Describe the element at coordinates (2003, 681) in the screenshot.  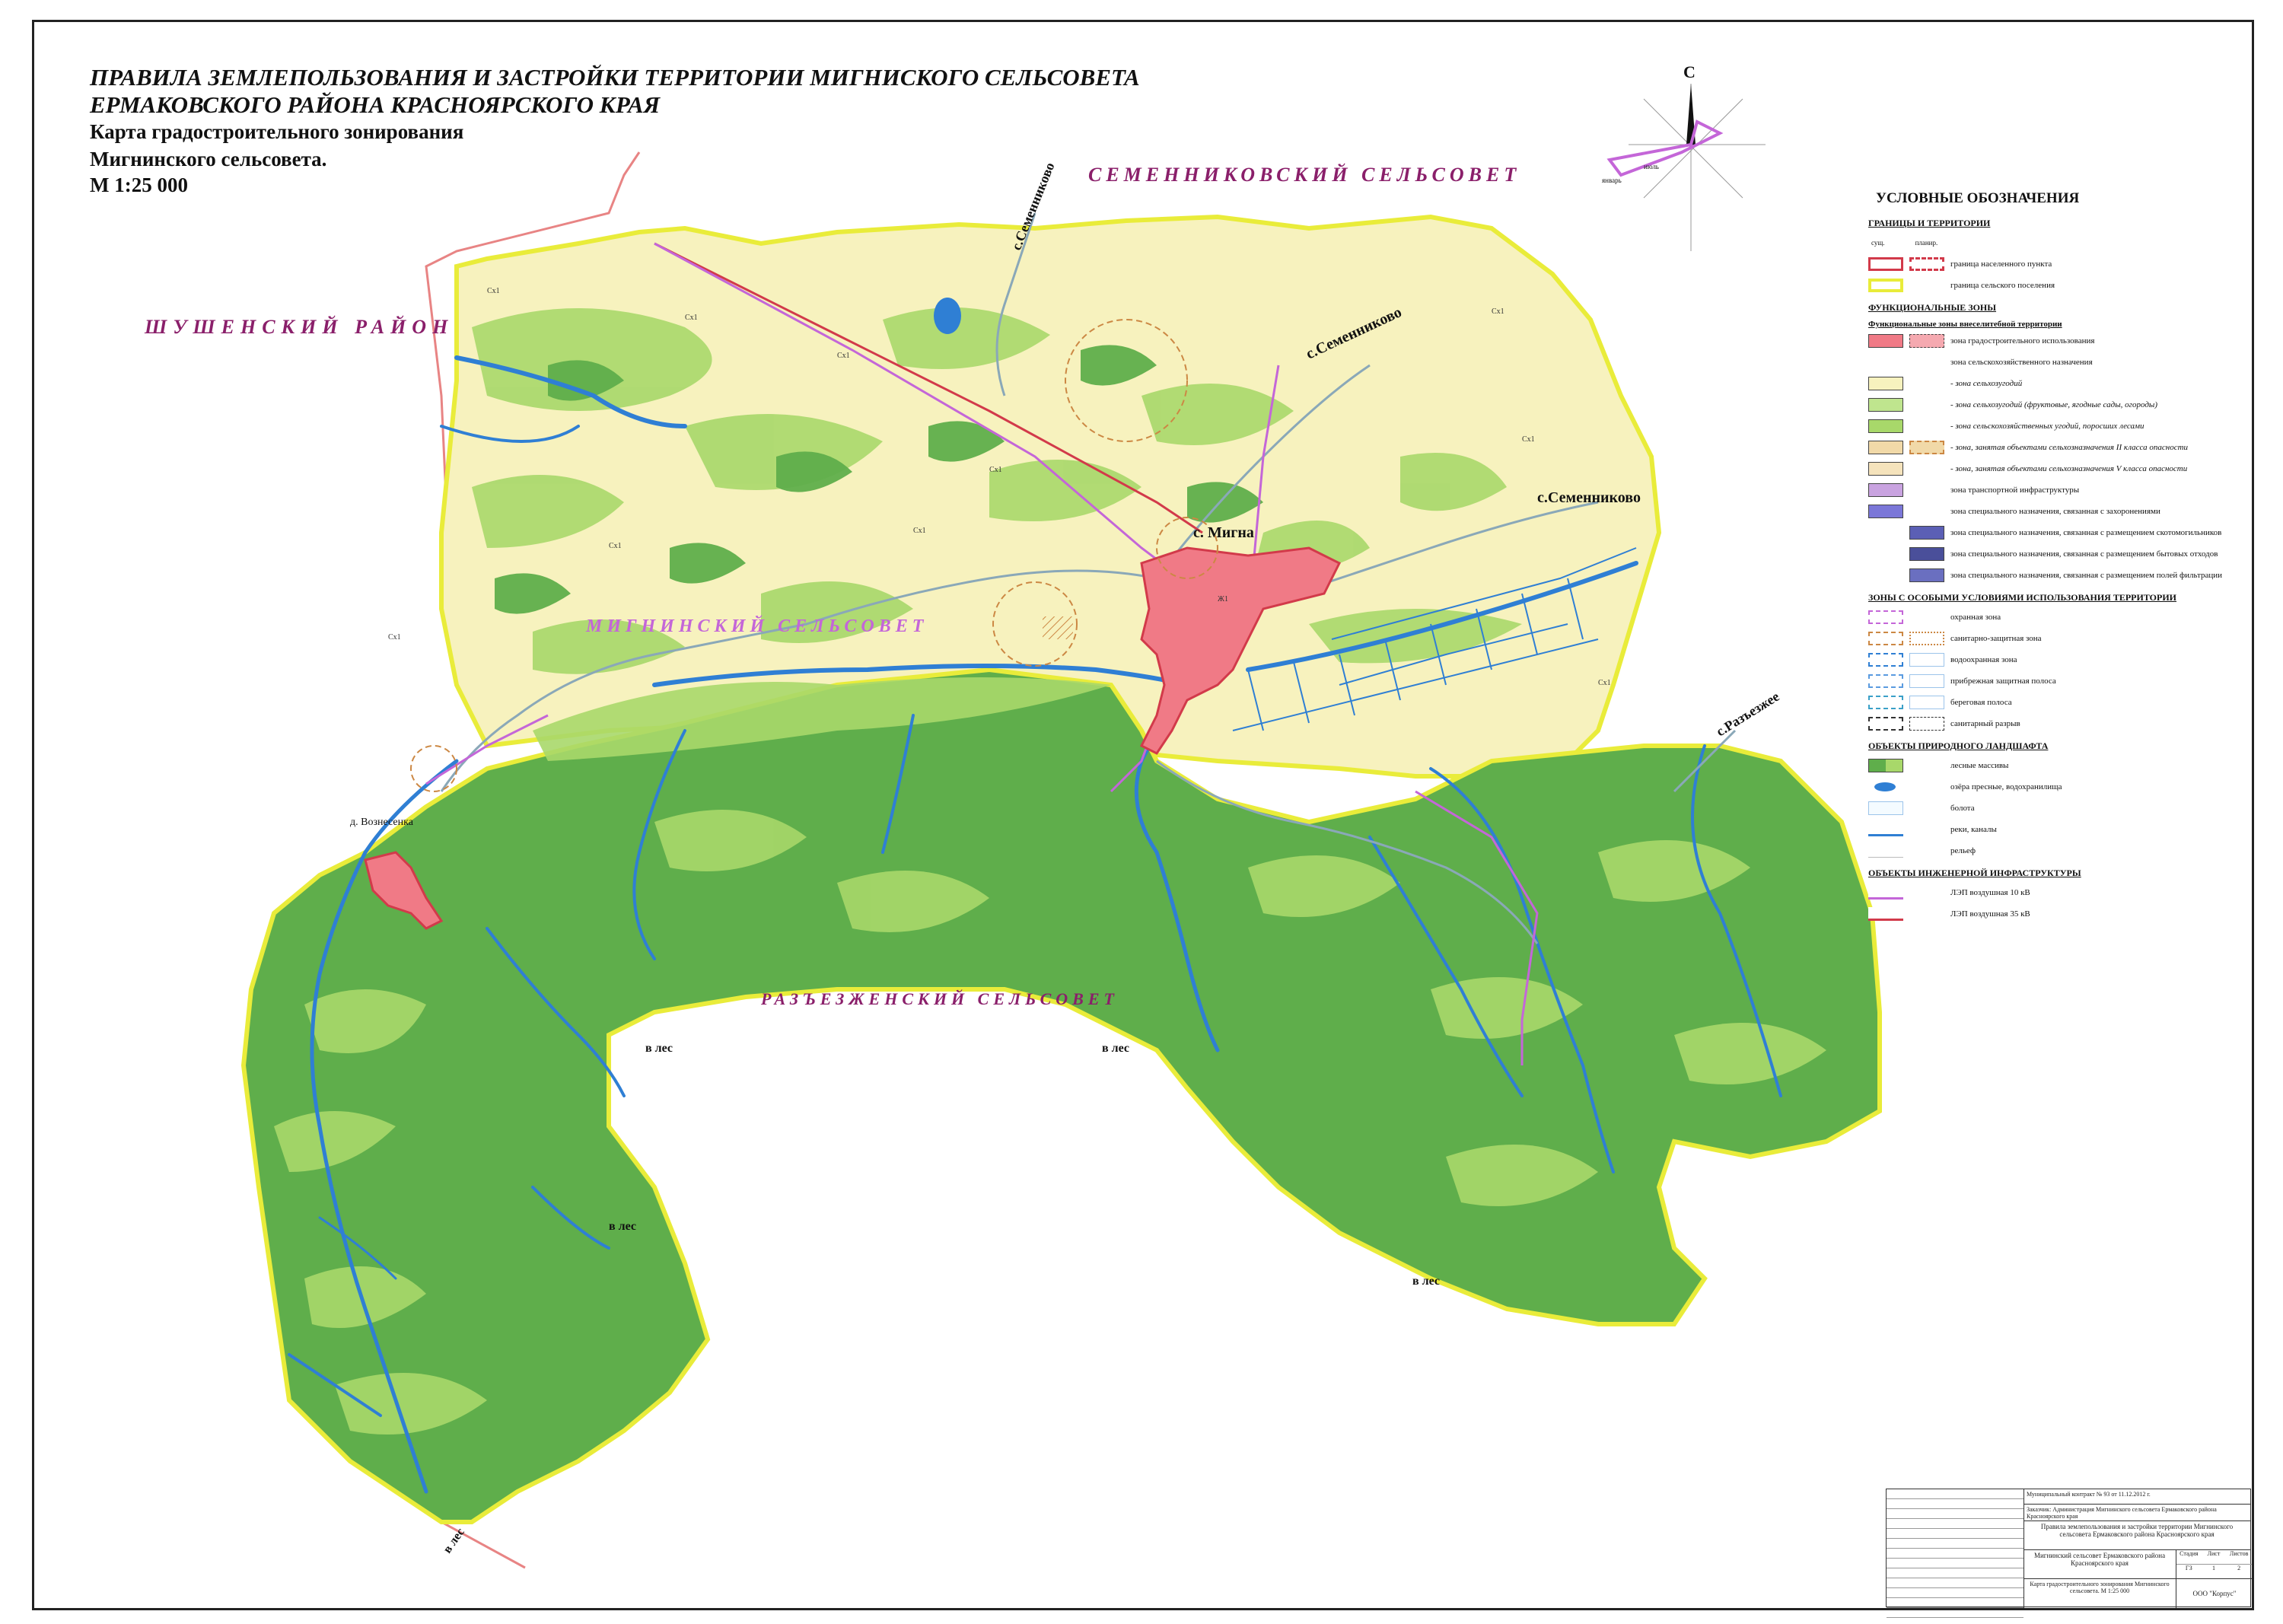
I see `legend-label-coastal-strip: прибрежная защитная полоса` at that location.